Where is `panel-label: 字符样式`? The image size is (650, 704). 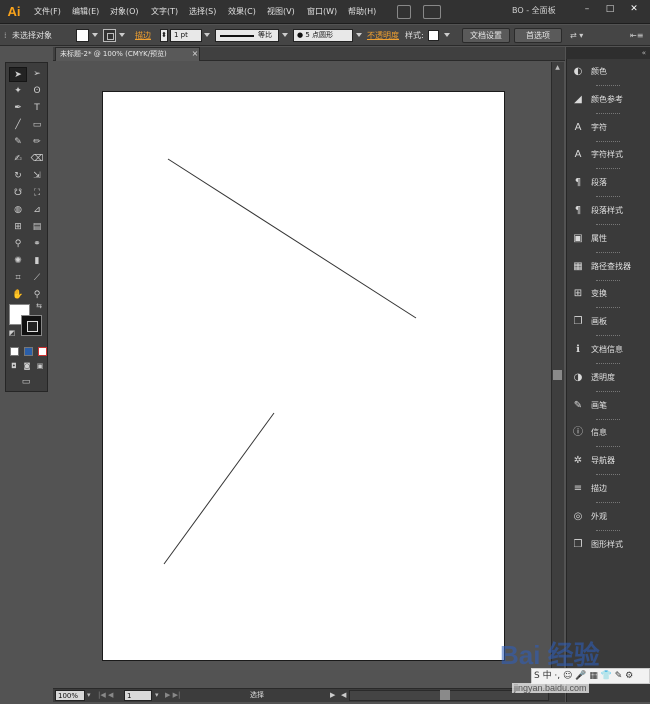
panel-label: 字符样式 is located at coordinates (607, 154).